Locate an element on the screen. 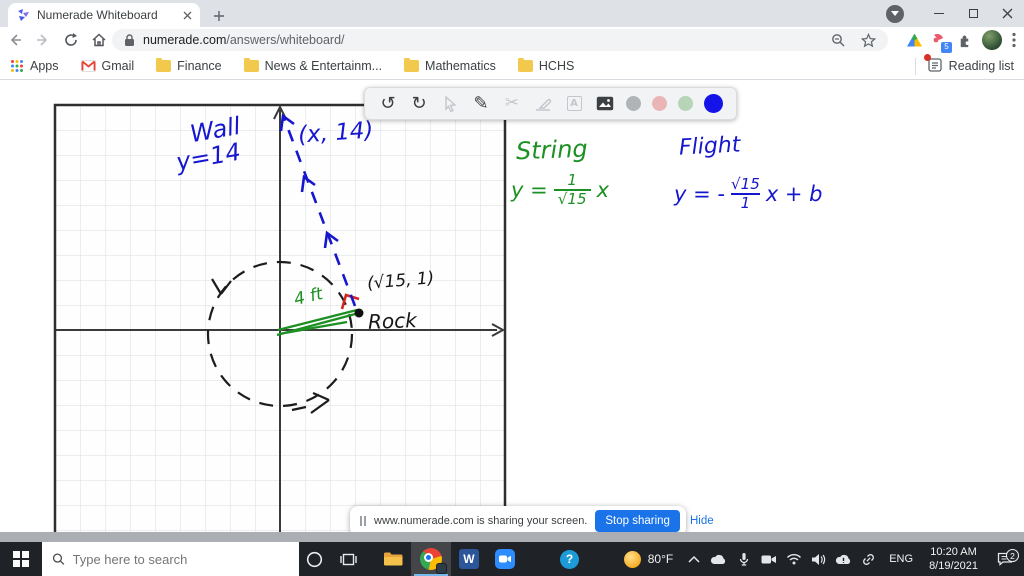 The width and height of the screenshot is (1024, 576). window-bottom-strip is located at coordinates (512, 537).